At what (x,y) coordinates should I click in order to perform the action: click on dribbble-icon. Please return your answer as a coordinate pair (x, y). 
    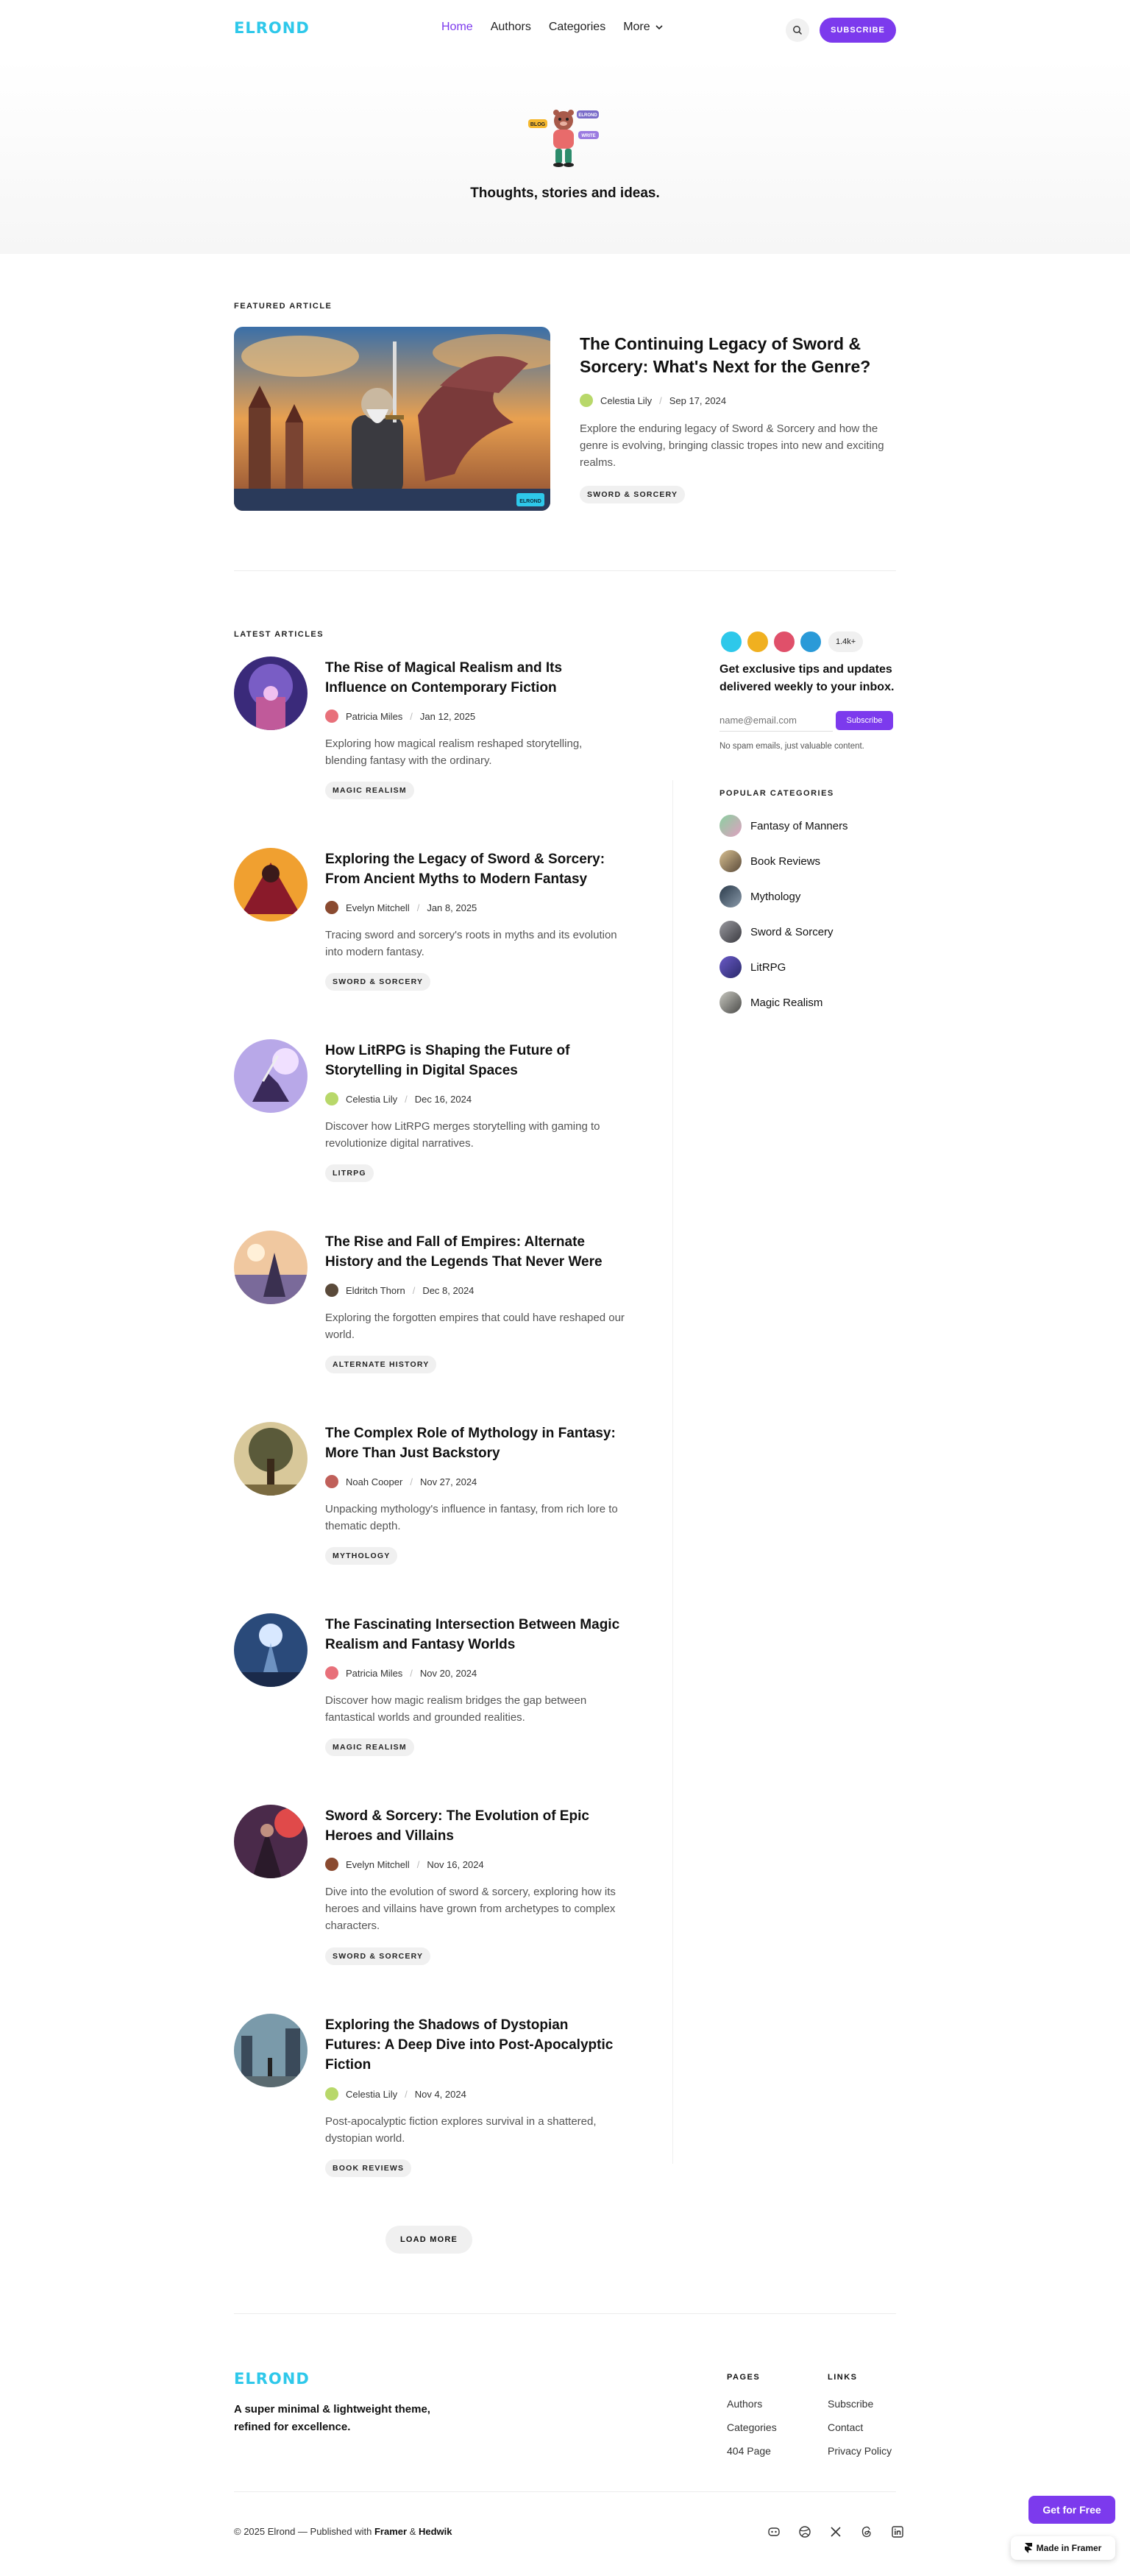
    Looking at the image, I should click on (804, 2531).